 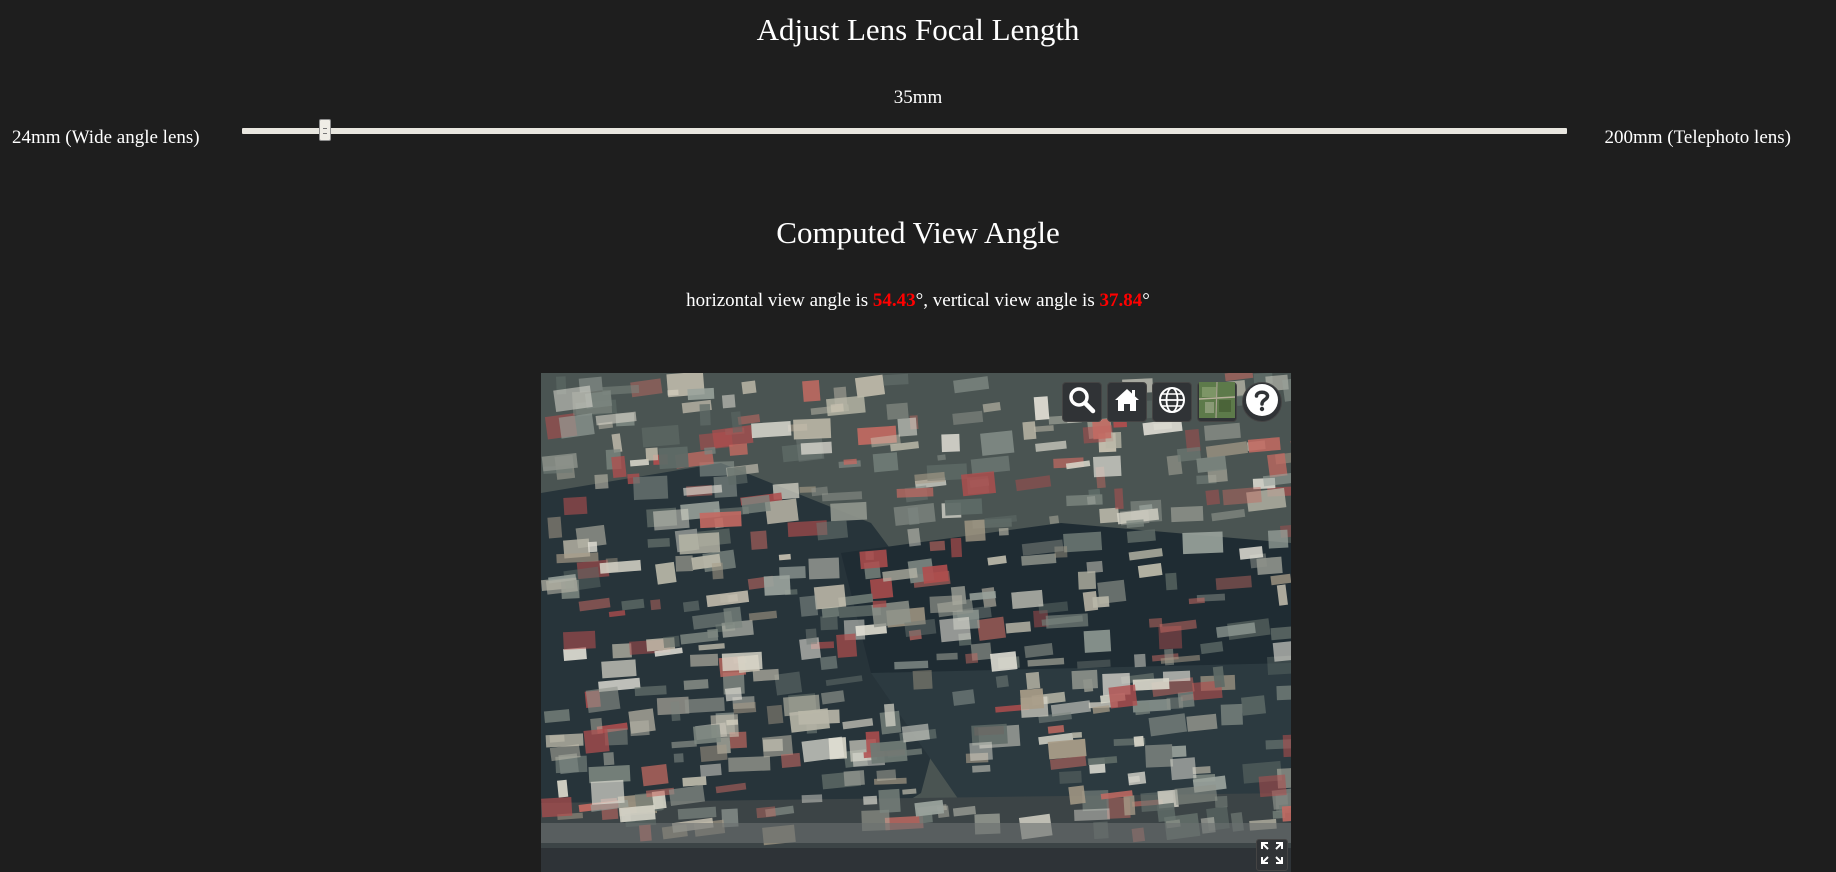 What do you see at coordinates (1146, 300) in the screenshot?
I see `result-suffix: °` at bounding box center [1146, 300].